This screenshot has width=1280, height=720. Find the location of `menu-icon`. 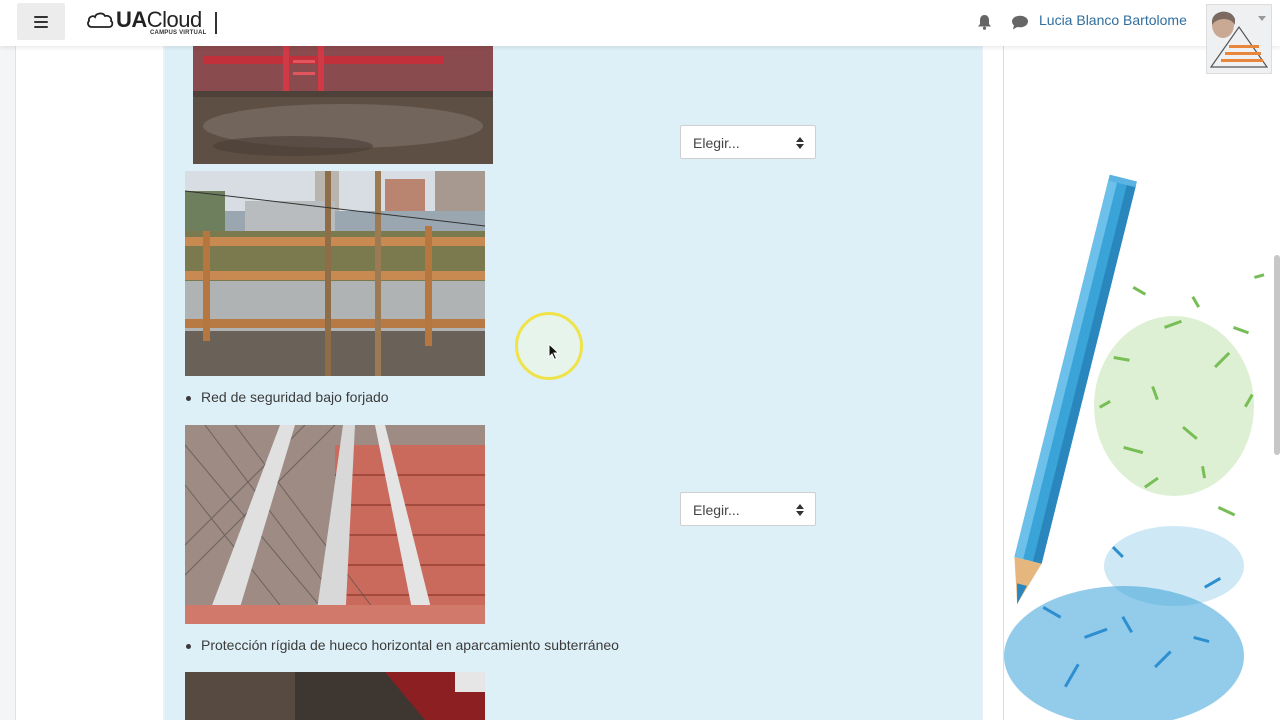

menu-icon is located at coordinates (41, 21).